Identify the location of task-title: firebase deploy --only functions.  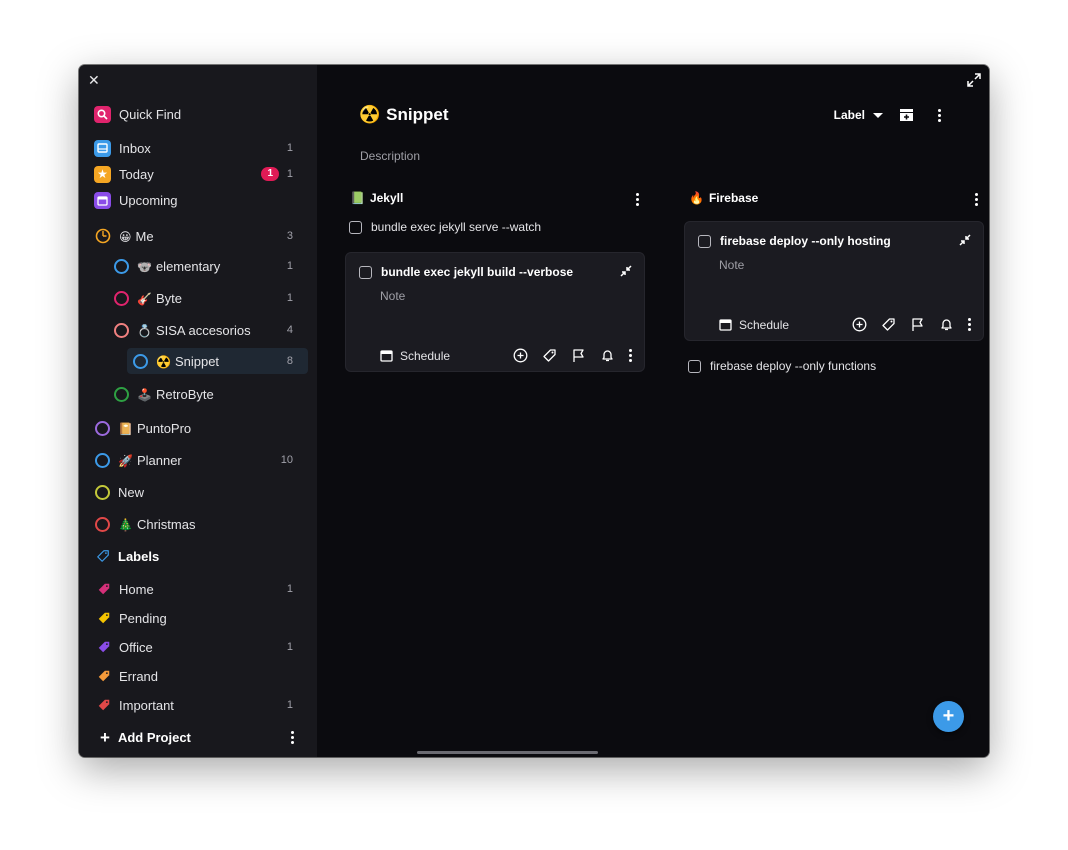
(793, 366).